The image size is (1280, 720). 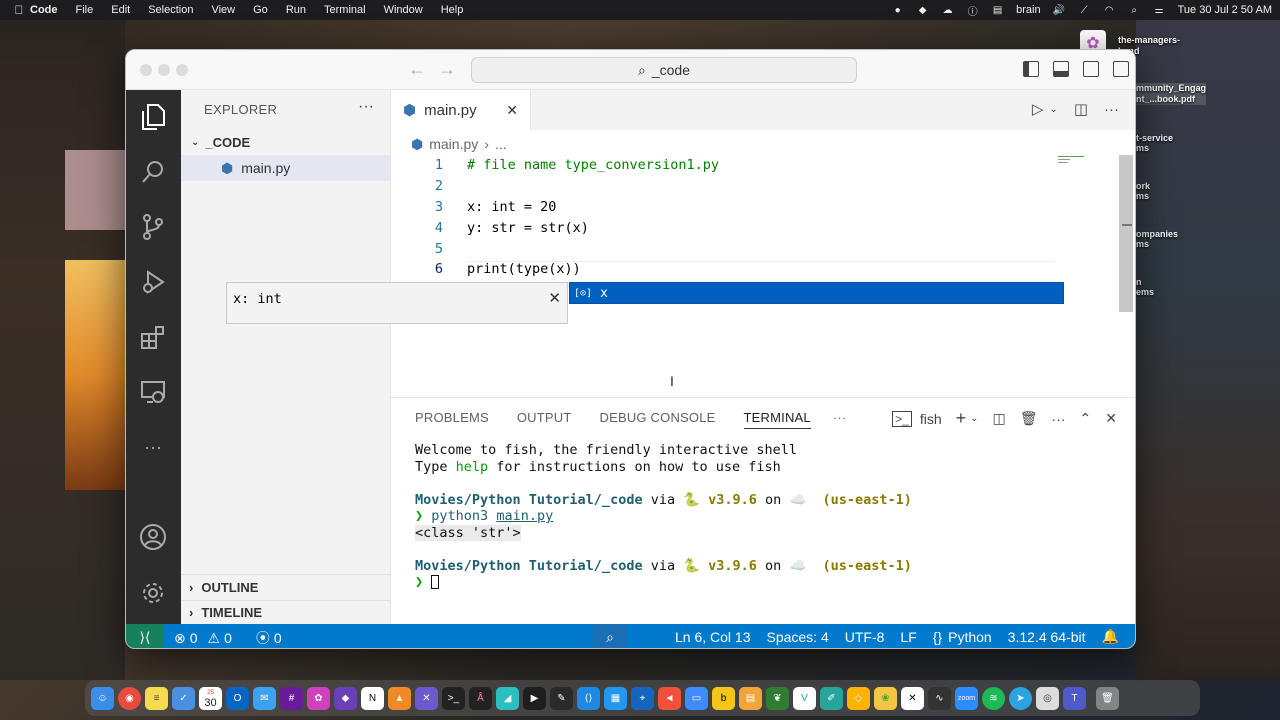 What do you see at coordinates (156, 698) in the screenshot?
I see `notes-icon: ≡` at bounding box center [156, 698].